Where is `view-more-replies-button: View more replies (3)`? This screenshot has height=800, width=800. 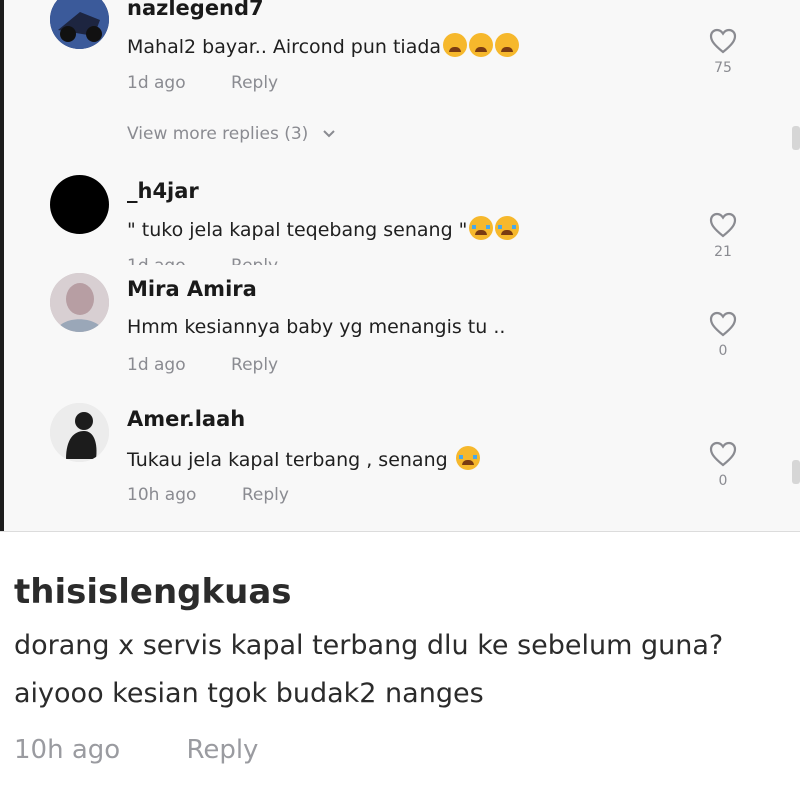 view-more-replies-button: View more replies (3) is located at coordinates (231, 134).